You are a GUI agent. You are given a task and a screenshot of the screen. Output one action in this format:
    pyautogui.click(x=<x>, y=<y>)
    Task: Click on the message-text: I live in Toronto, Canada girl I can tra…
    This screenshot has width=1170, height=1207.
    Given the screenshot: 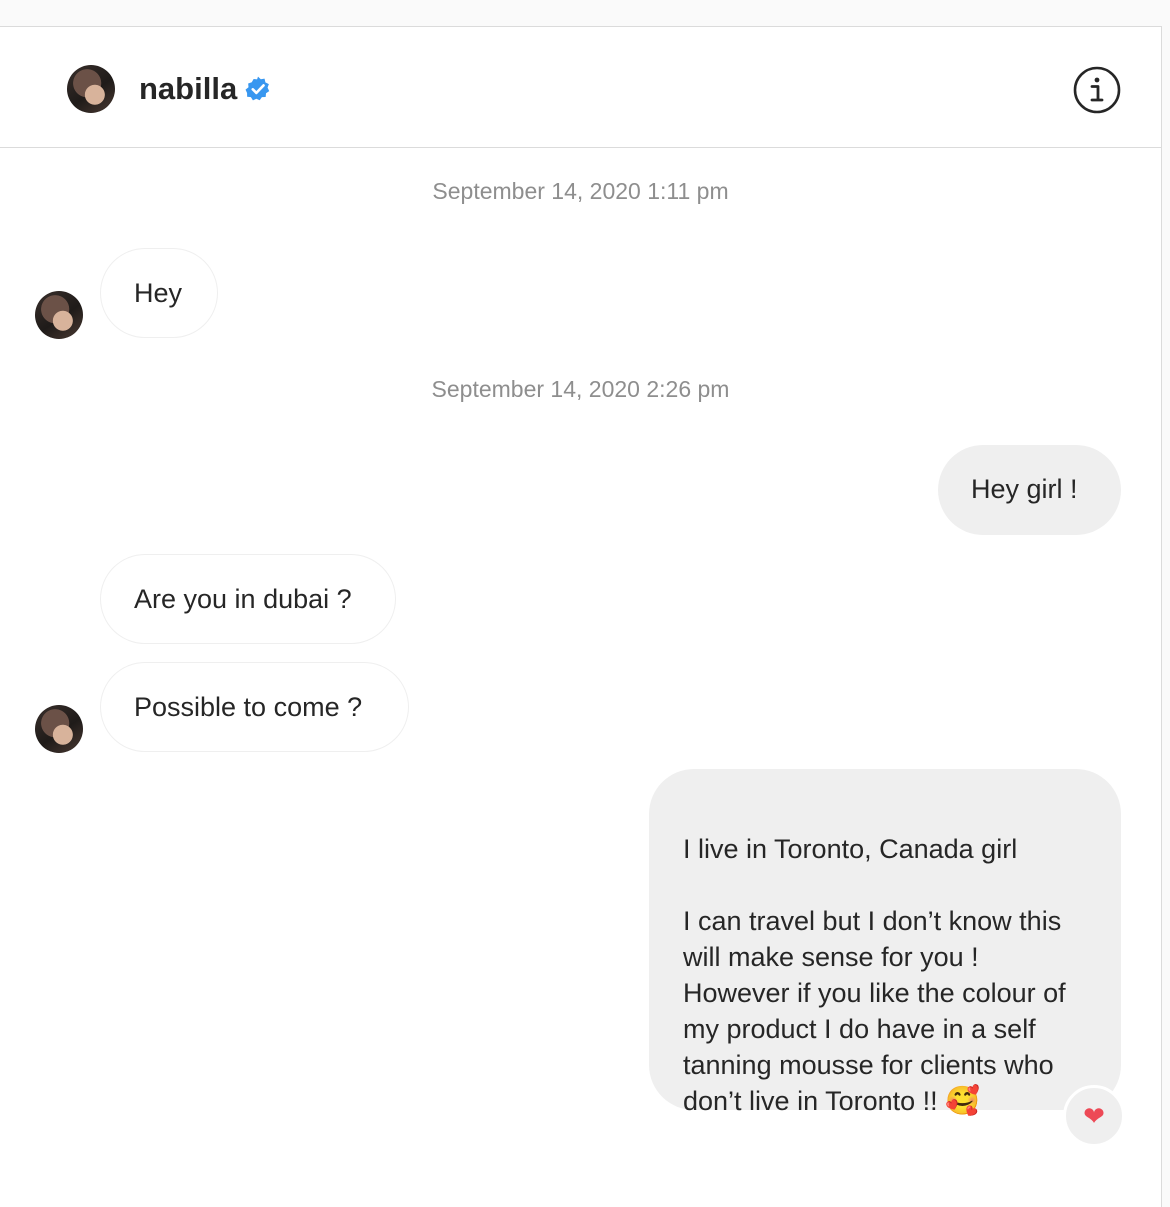 What is the action you would take?
    pyautogui.click(x=874, y=975)
    